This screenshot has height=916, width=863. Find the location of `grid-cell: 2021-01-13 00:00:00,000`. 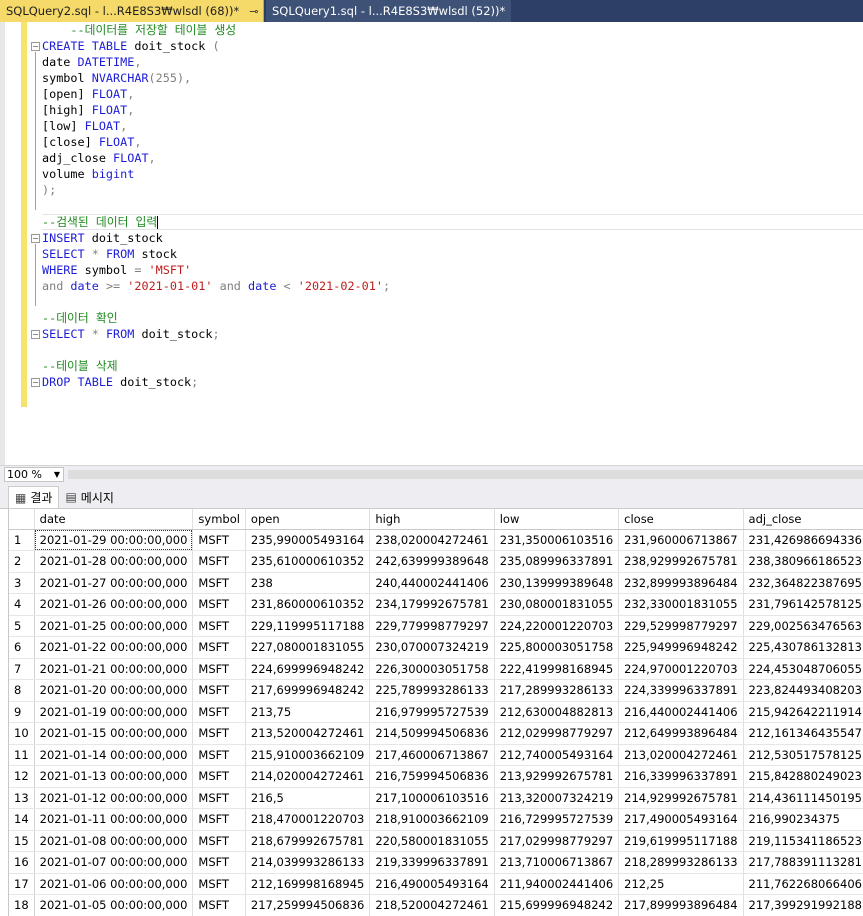

grid-cell: 2021-01-13 00:00:00,000 is located at coordinates (114, 776).